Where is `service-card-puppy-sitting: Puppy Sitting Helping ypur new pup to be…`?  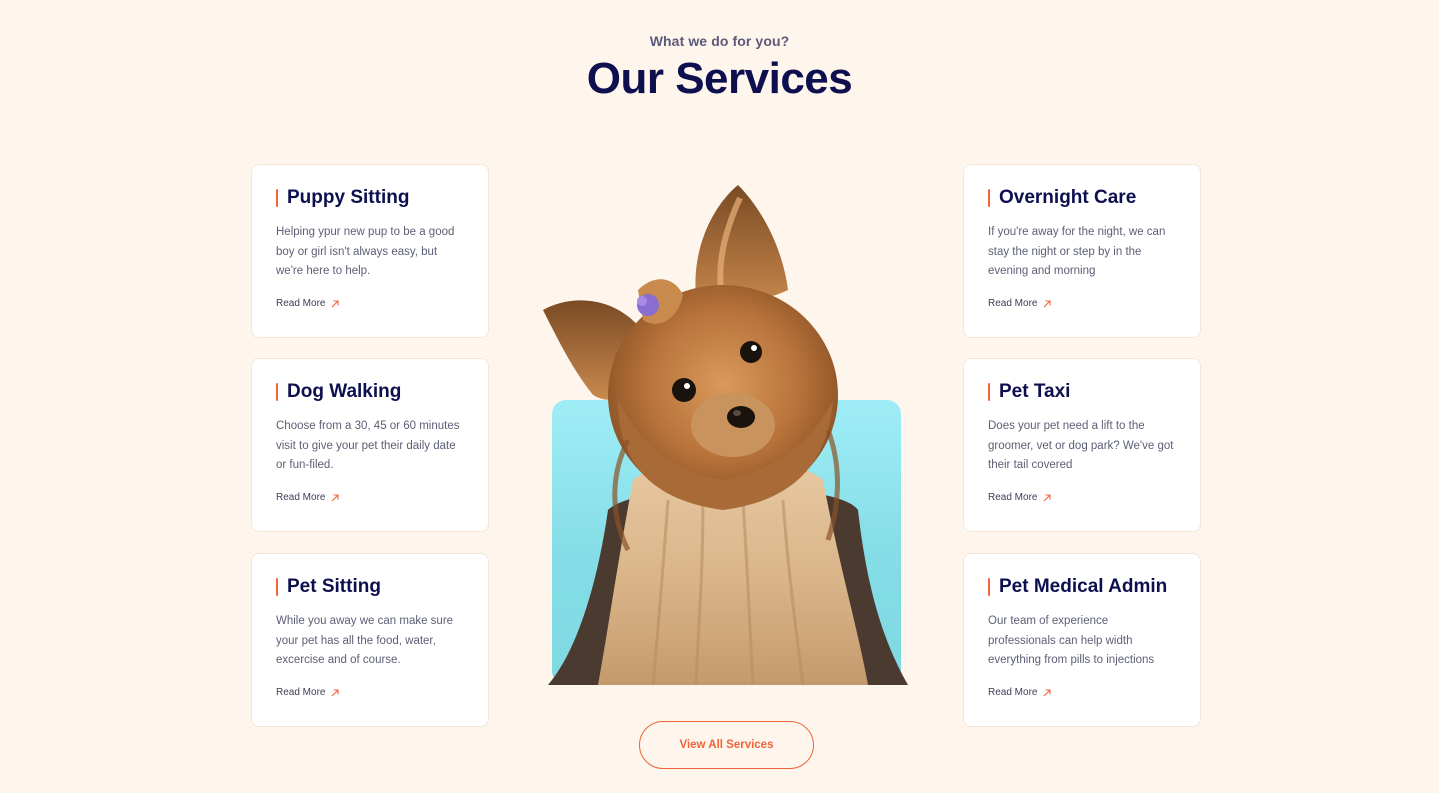 service-card-puppy-sitting: Puppy Sitting Helping ypur new pup to be… is located at coordinates (370, 251).